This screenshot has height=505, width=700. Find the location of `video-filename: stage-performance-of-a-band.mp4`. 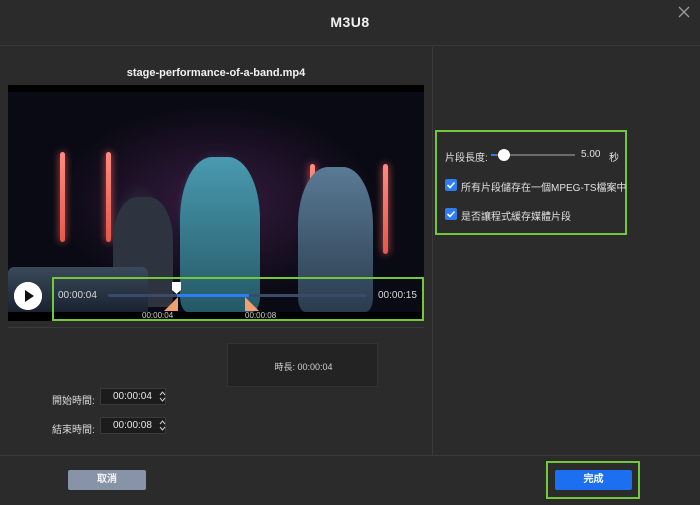

video-filename: stage-performance-of-a-band.mp4 is located at coordinates (216, 73).